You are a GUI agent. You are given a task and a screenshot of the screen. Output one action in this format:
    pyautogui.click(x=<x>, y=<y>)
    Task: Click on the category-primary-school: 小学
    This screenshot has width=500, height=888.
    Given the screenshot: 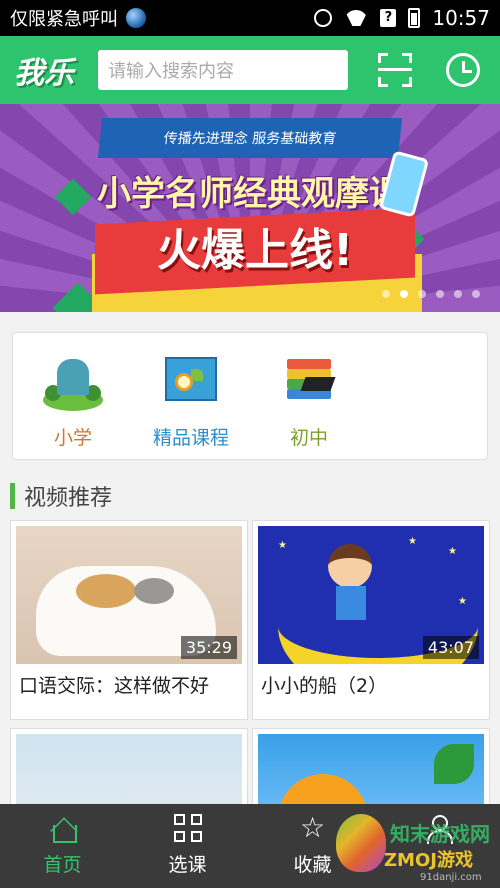 What is the action you would take?
    pyautogui.click(x=73, y=400)
    